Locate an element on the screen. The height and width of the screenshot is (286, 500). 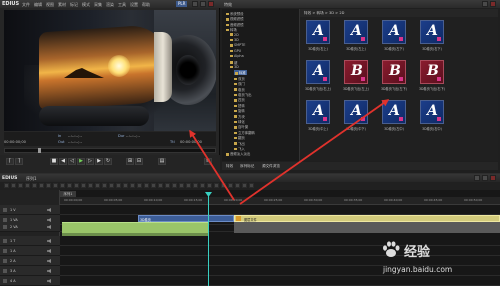
tab-sequence-markers: 序列标记 is located at coordinates (247, 166).